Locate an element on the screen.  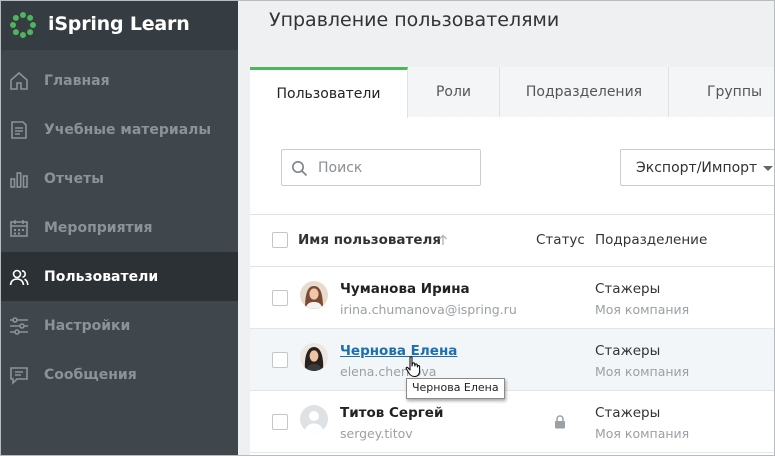
sidebar-item-label: Мероприятия is located at coordinates (98, 227).